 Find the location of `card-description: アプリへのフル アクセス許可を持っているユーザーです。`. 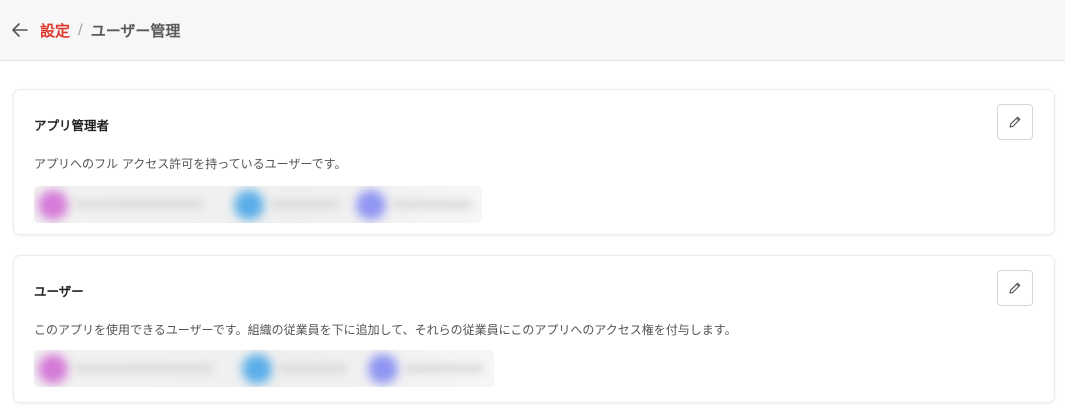

card-description: アプリへのフル アクセス許可を持っているユーザーです。 is located at coordinates (190, 164).